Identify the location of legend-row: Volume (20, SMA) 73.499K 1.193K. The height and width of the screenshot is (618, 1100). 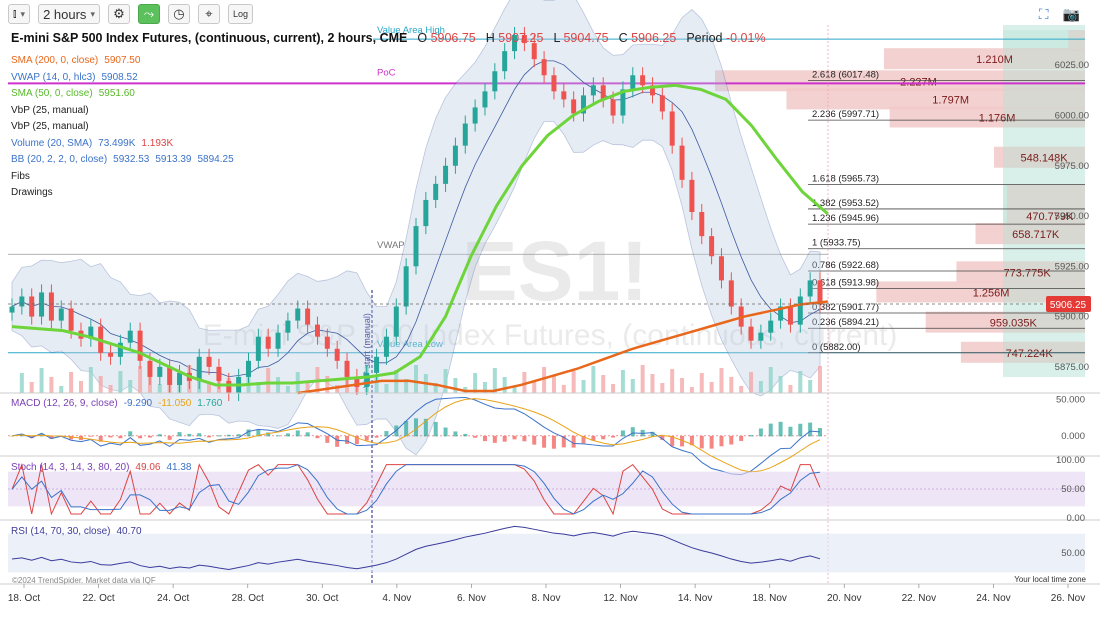
(122, 144).